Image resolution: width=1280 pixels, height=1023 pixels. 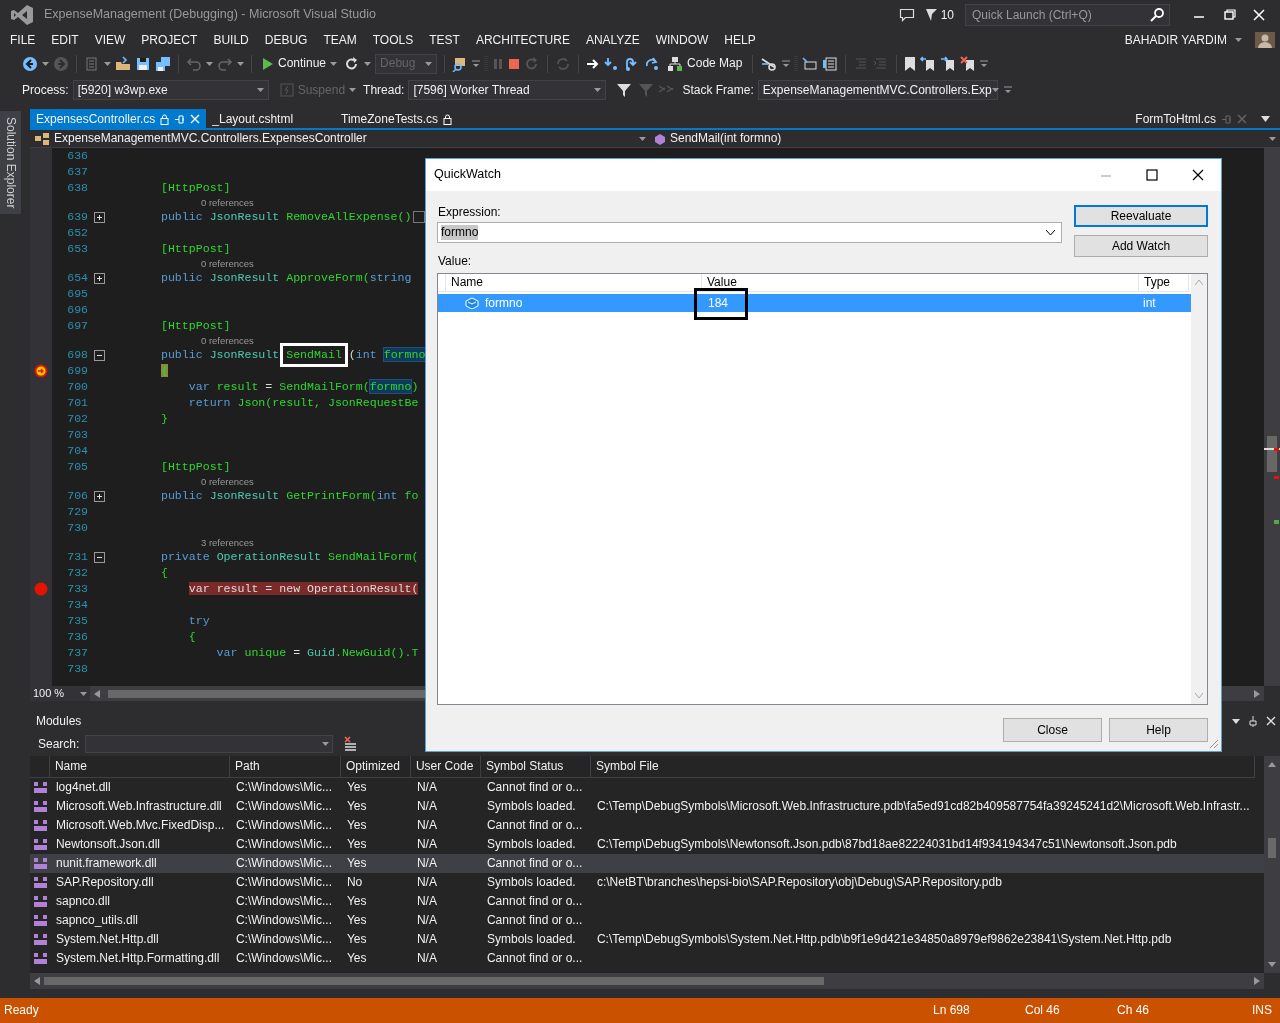 What do you see at coordinates (1141, 216) in the screenshot?
I see `dialog-button: Reevaluate` at bounding box center [1141, 216].